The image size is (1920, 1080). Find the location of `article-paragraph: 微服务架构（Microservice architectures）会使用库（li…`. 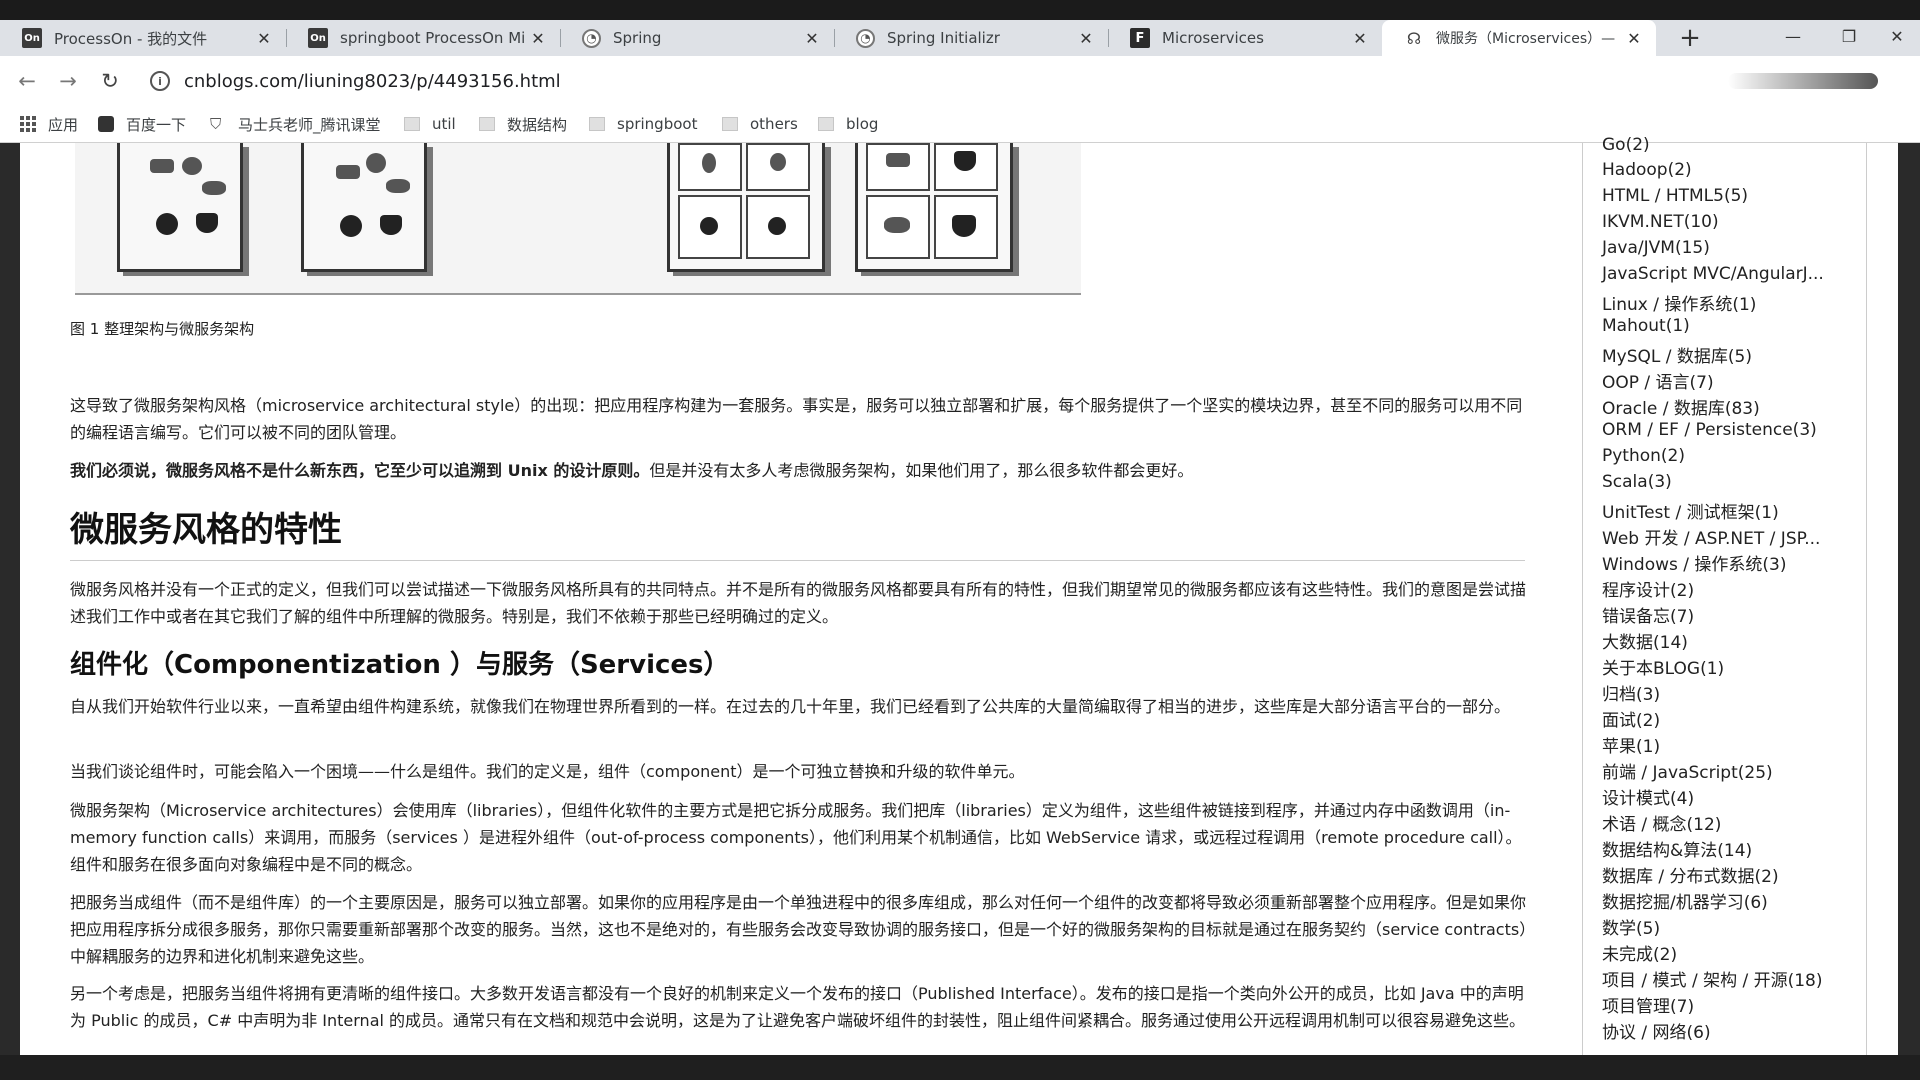

article-paragraph: 微服务架构（Microservice architectures）会使用库（li… is located at coordinates (796, 837).